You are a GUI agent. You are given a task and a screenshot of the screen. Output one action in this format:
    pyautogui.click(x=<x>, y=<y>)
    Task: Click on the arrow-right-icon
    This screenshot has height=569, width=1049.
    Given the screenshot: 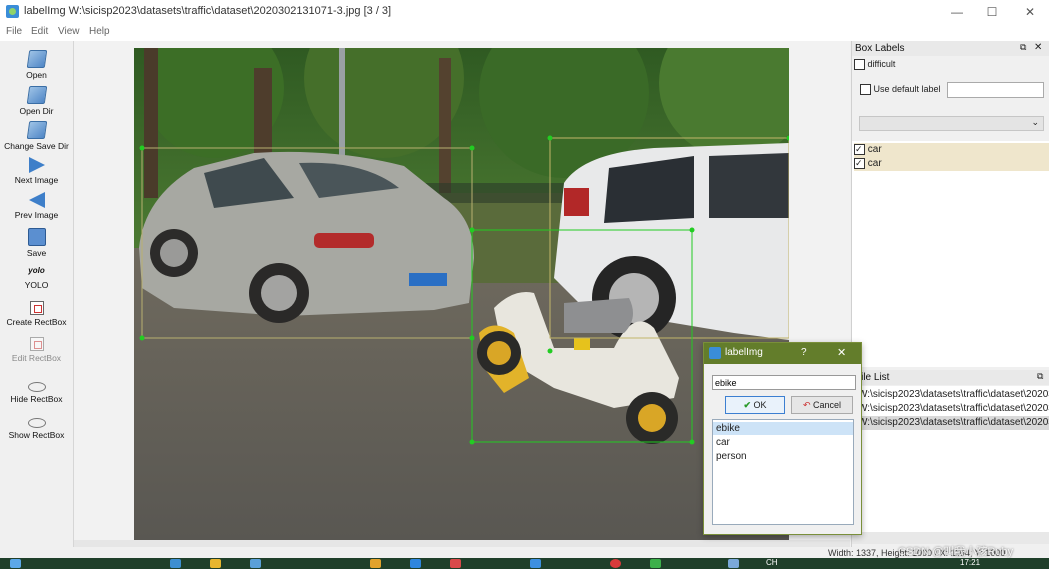 What is the action you would take?
    pyautogui.click(x=36, y=165)
    